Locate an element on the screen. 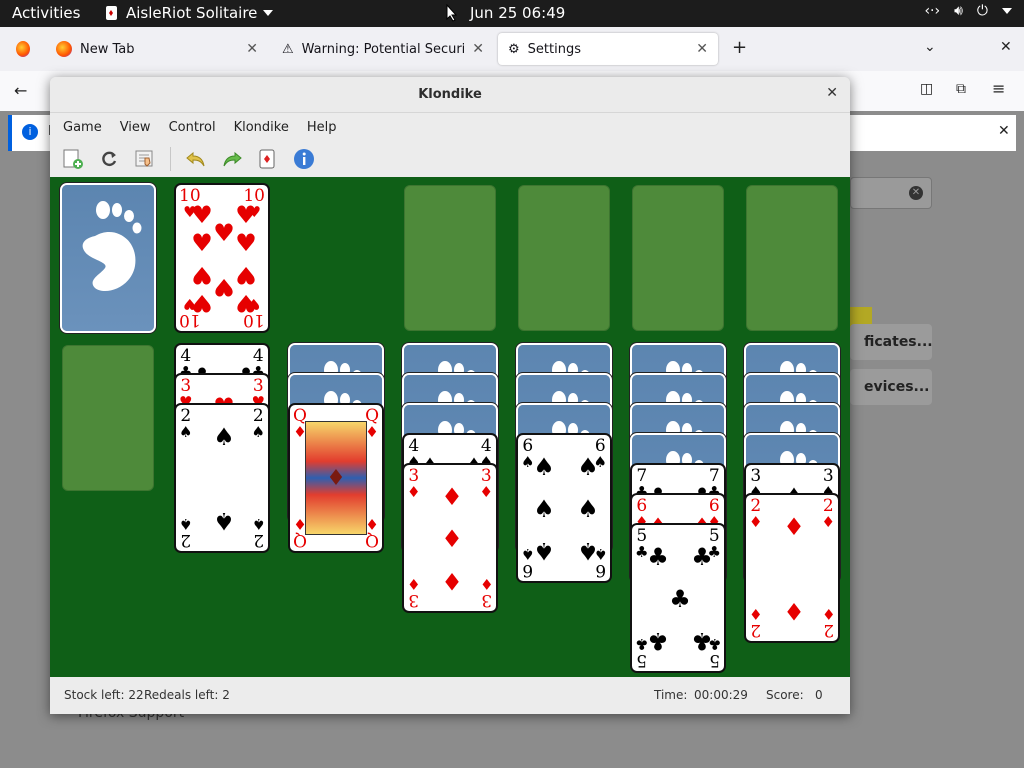  tab-list-chevron-icon: ⌄ is located at coordinates (930, 47).